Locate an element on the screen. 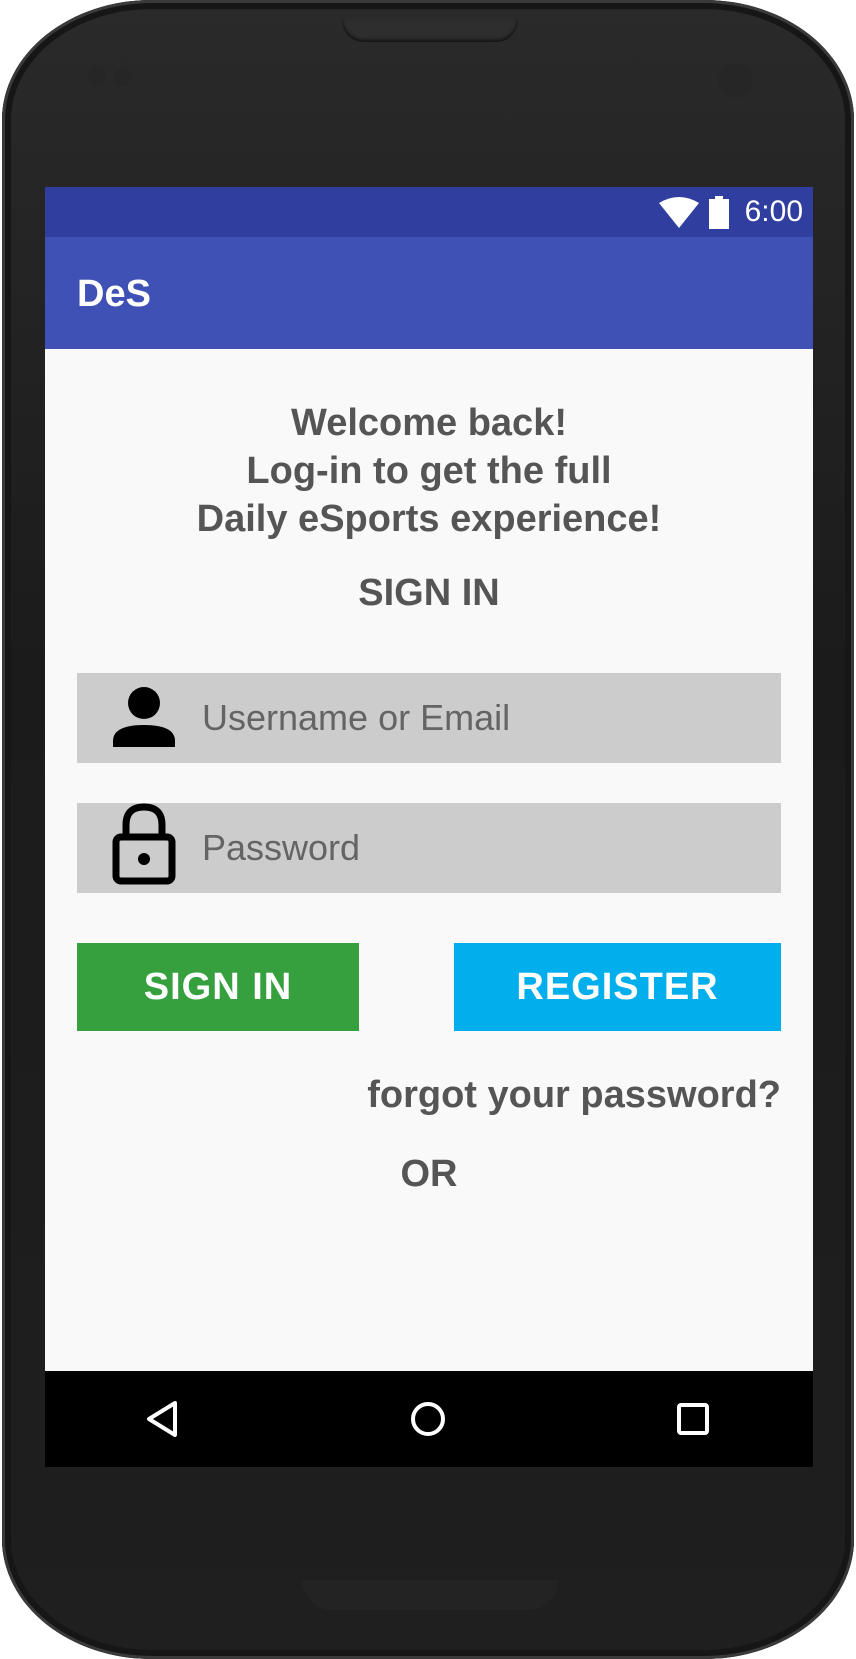 The width and height of the screenshot is (856, 1659). recents-square-icon is located at coordinates (693, 1419).